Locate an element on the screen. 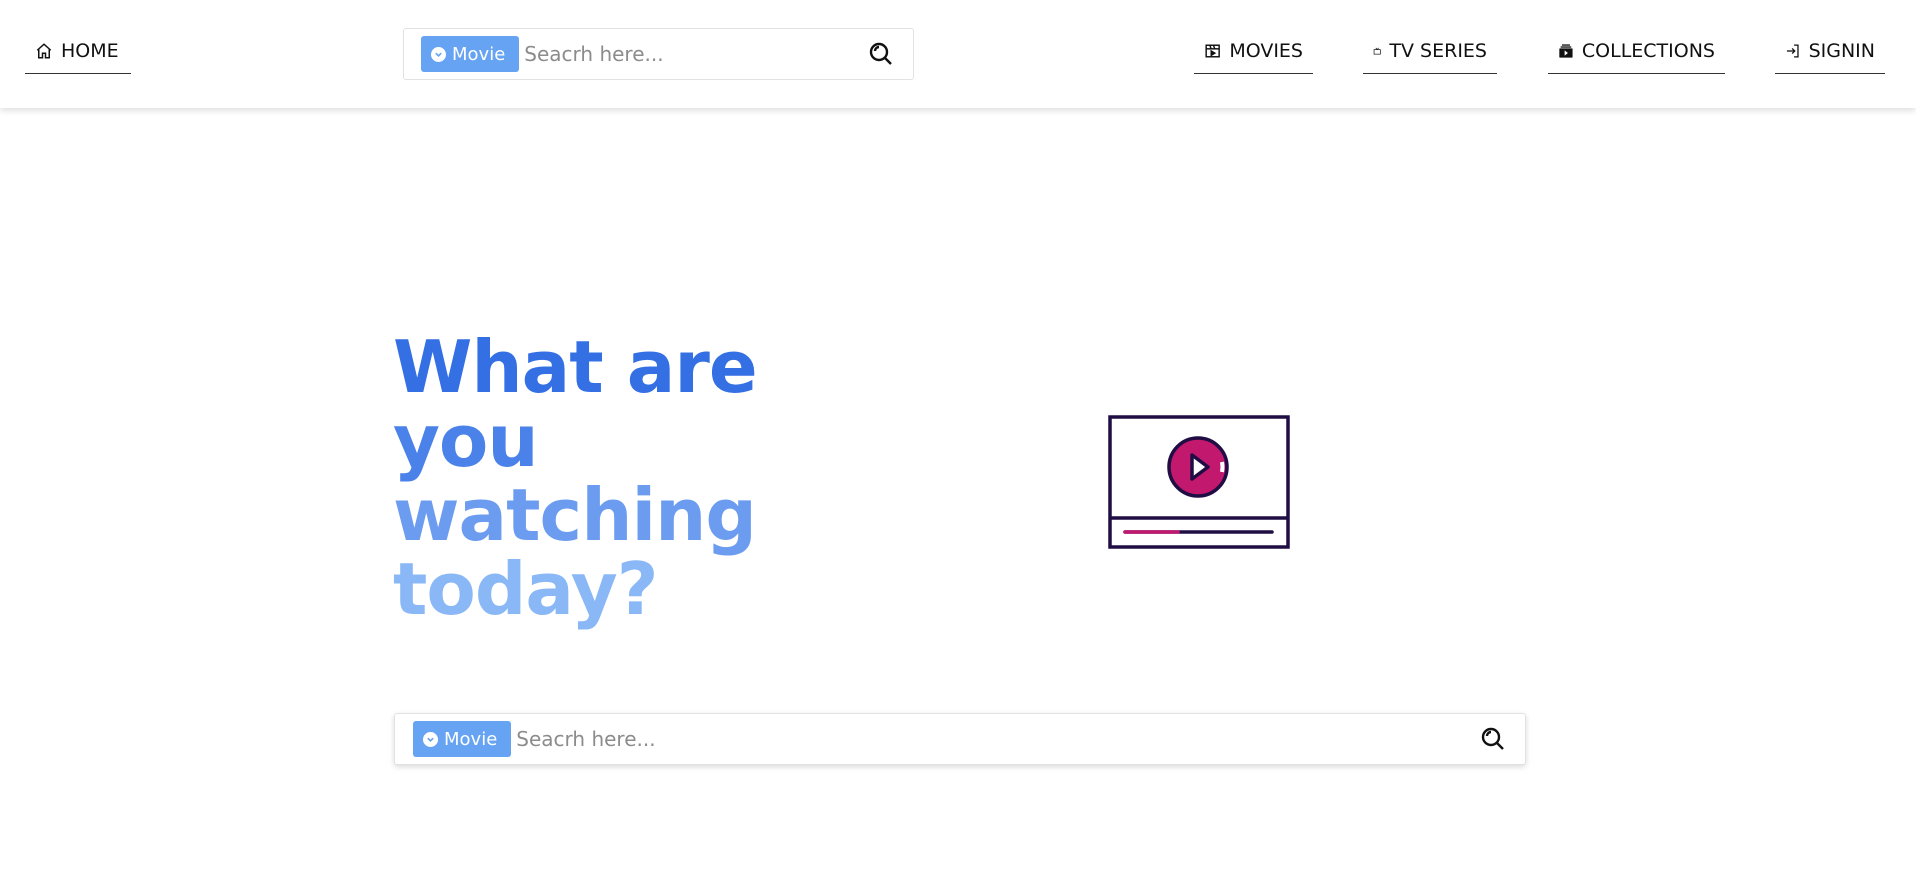  video-player-illustration is located at coordinates (1199, 482).